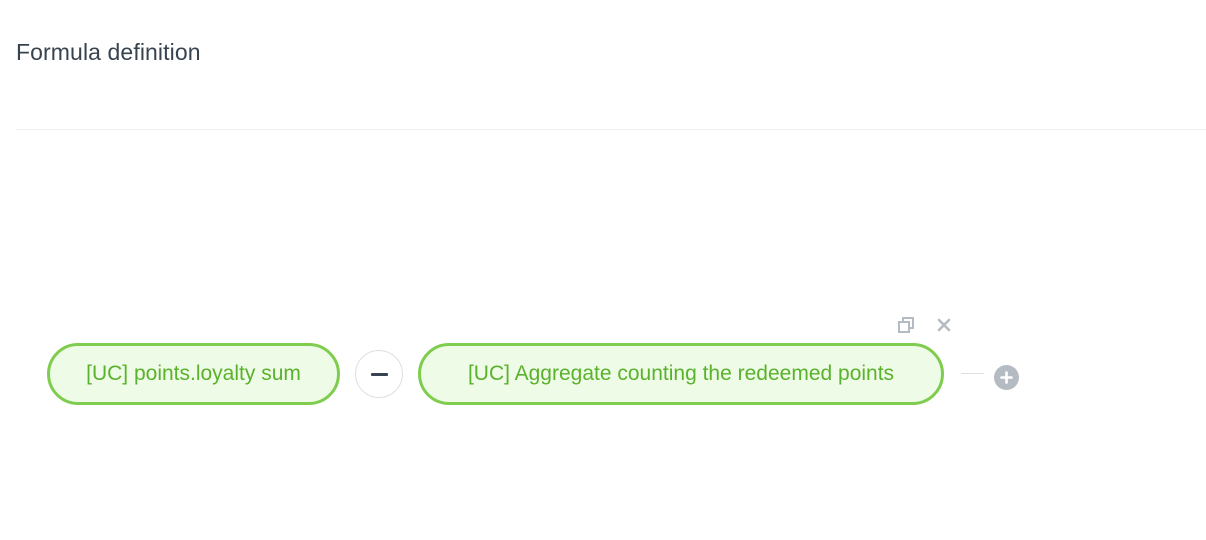 The height and width of the screenshot is (540, 1206). I want to click on minus-icon, so click(379, 374).